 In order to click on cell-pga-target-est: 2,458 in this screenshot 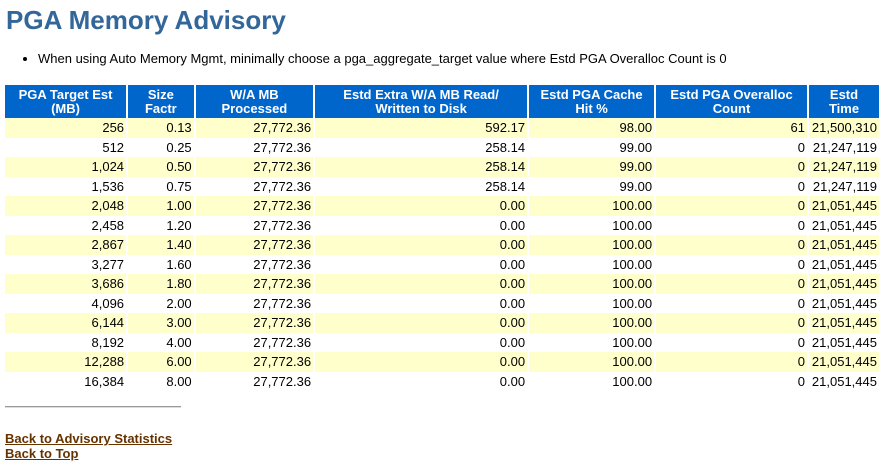, I will do `click(66, 225)`.